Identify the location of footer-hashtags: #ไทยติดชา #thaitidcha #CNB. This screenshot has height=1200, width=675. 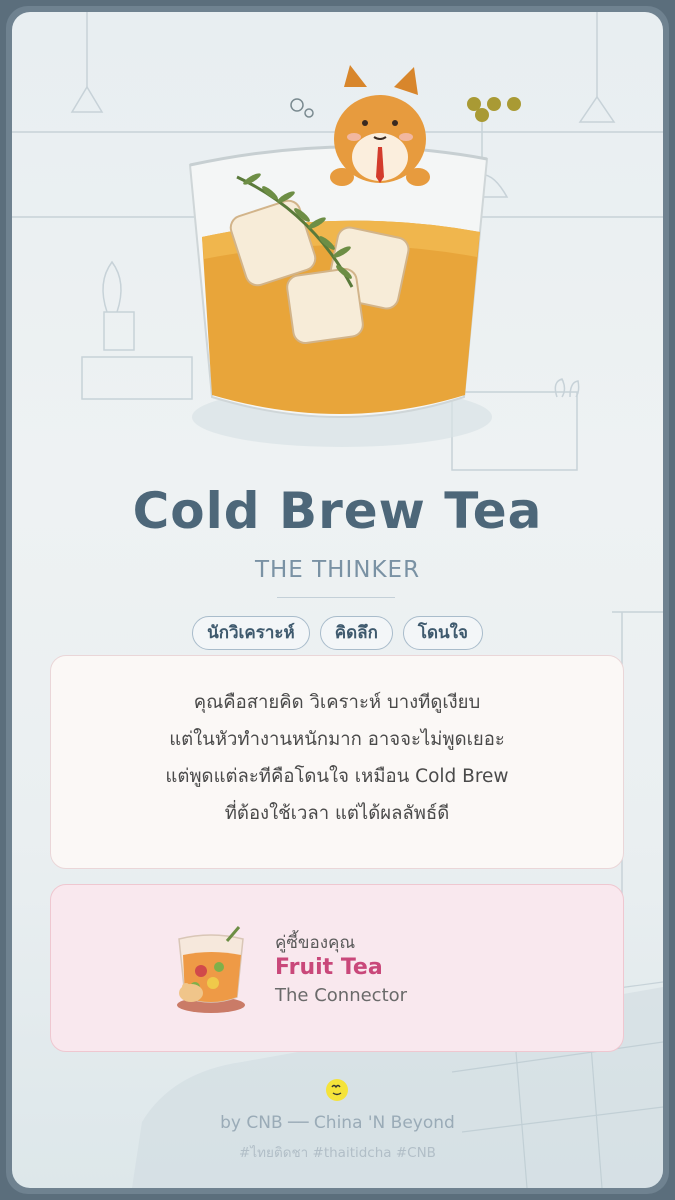
(337, 1153).